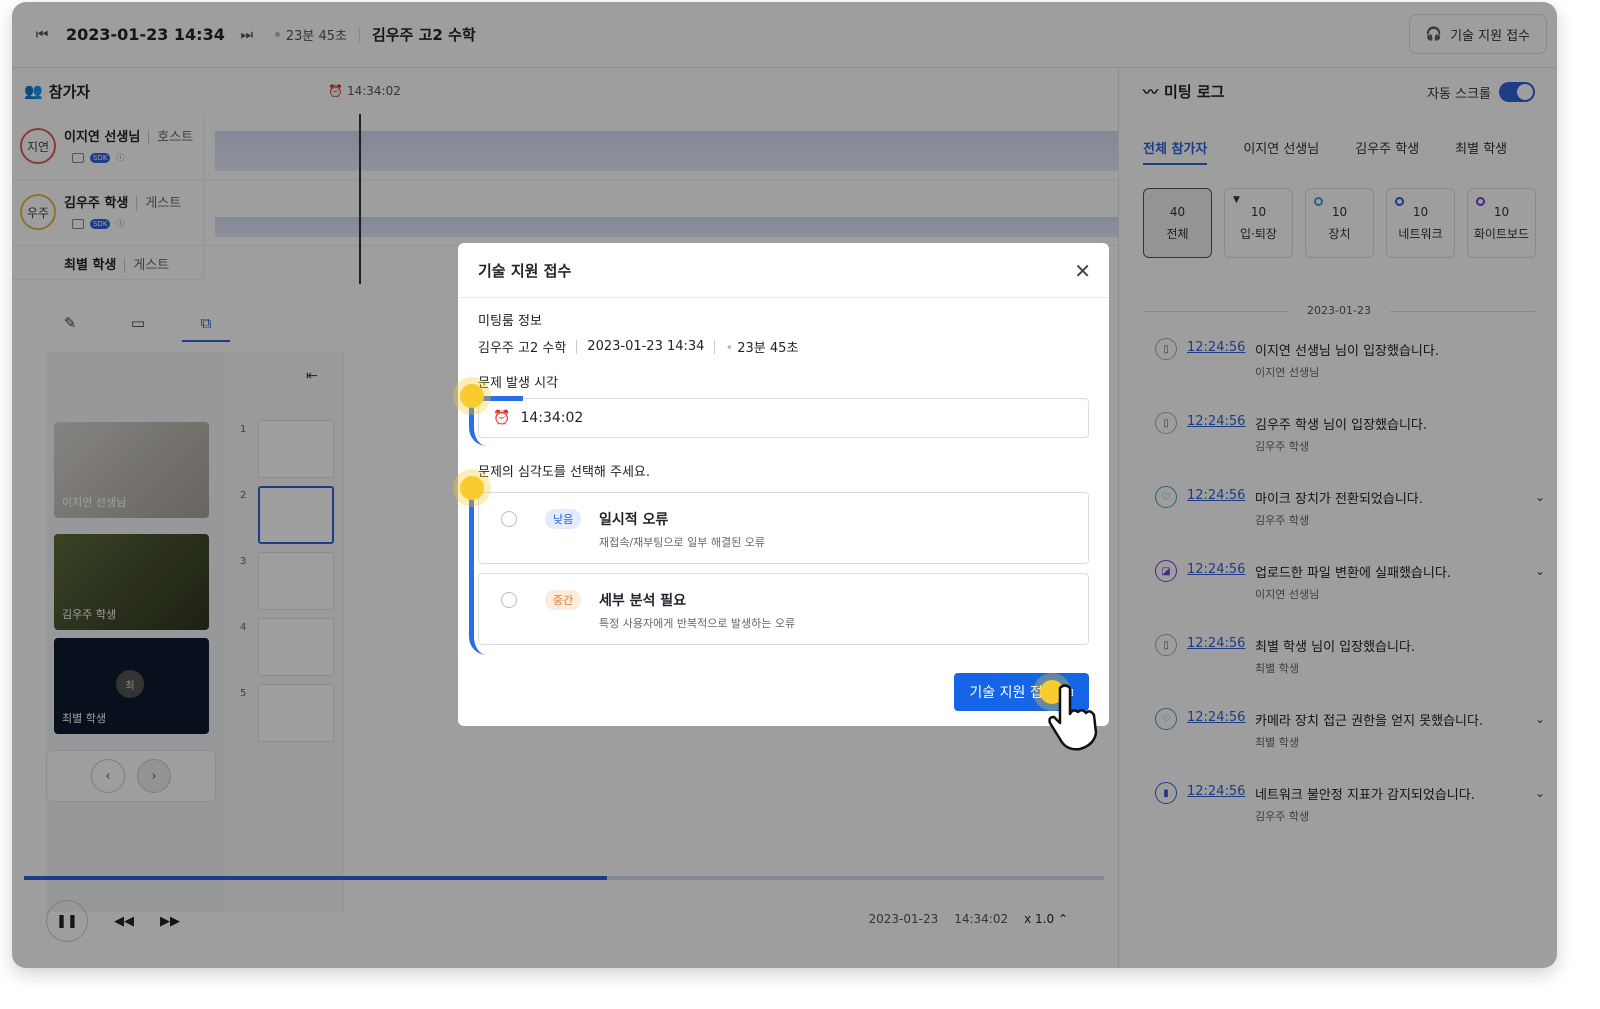  What do you see at coordinates (783, 418) in the screenshot?
I see `issue-time-field: ⏰ 14:34:02` at bounding box center [783, 418].